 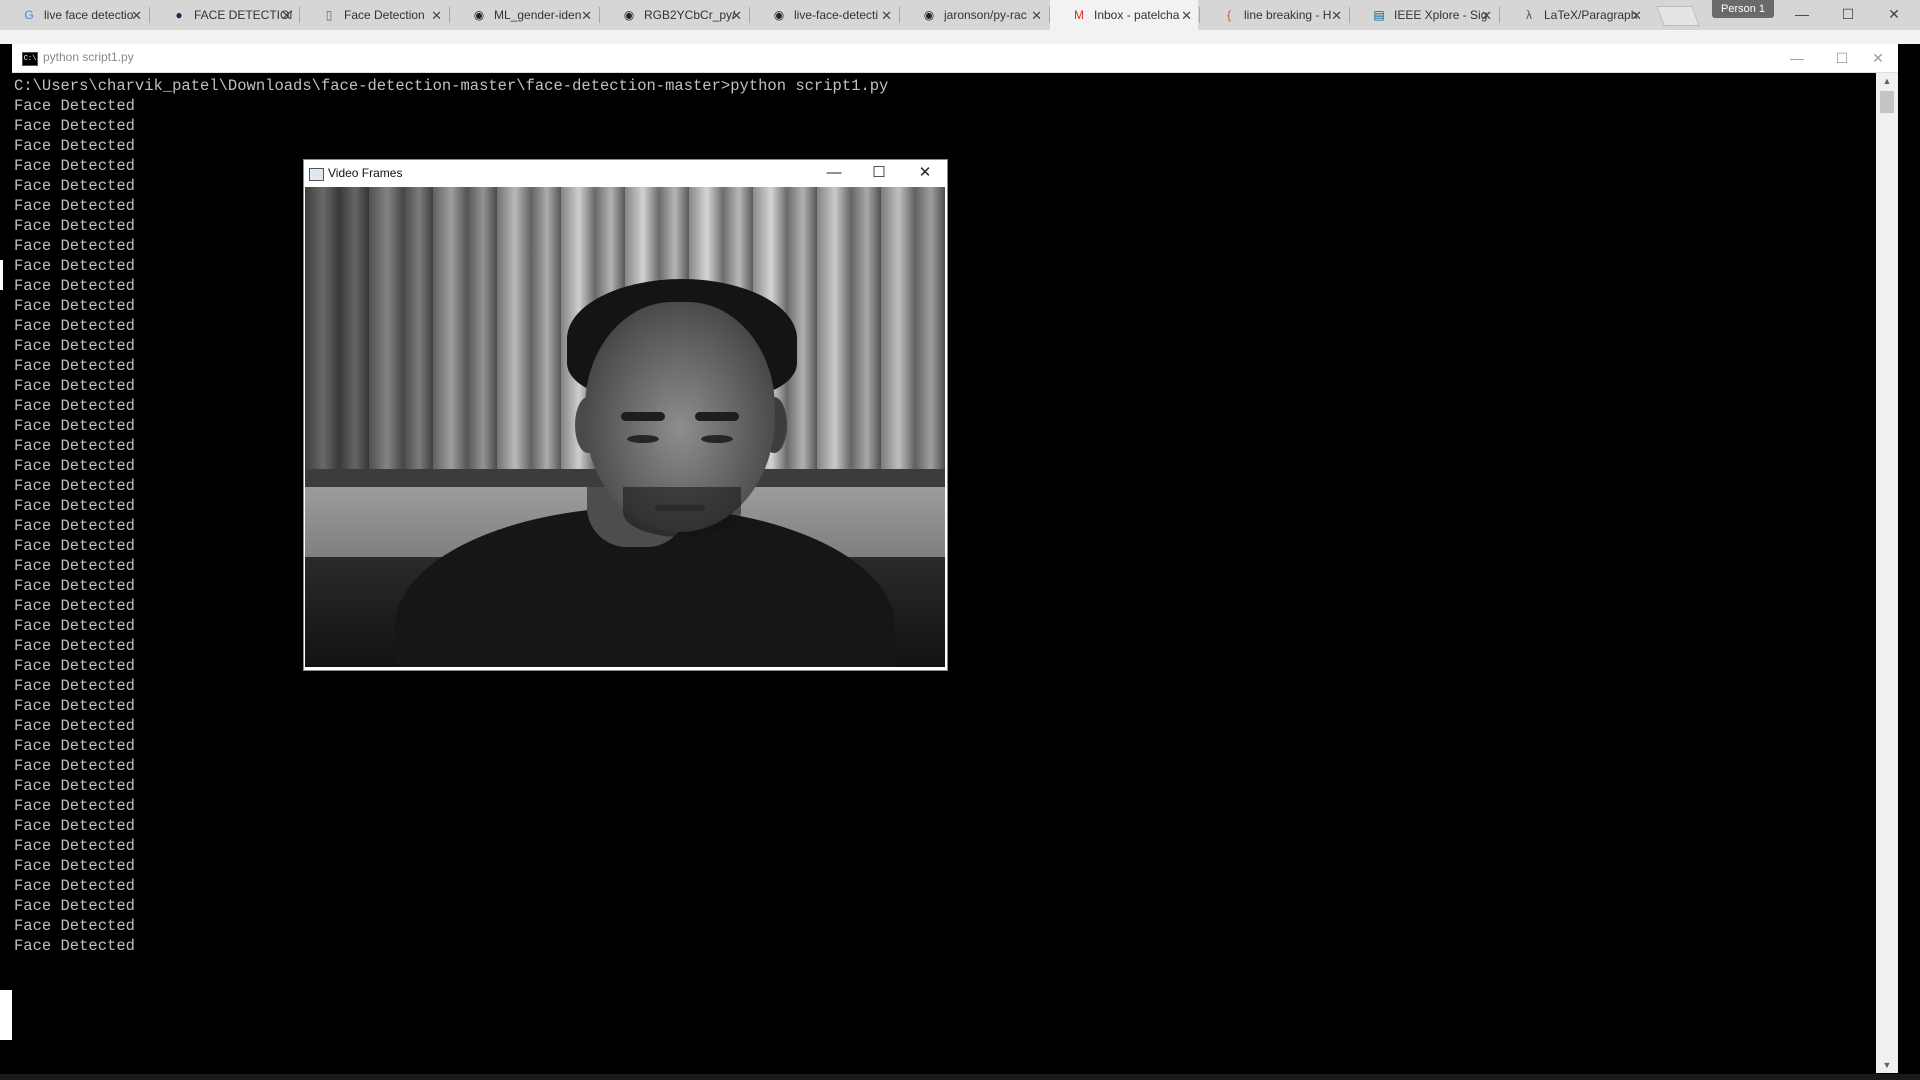 I want to click on browser-tab: { line breaking - H ✕, so click(x=1274, y=15).